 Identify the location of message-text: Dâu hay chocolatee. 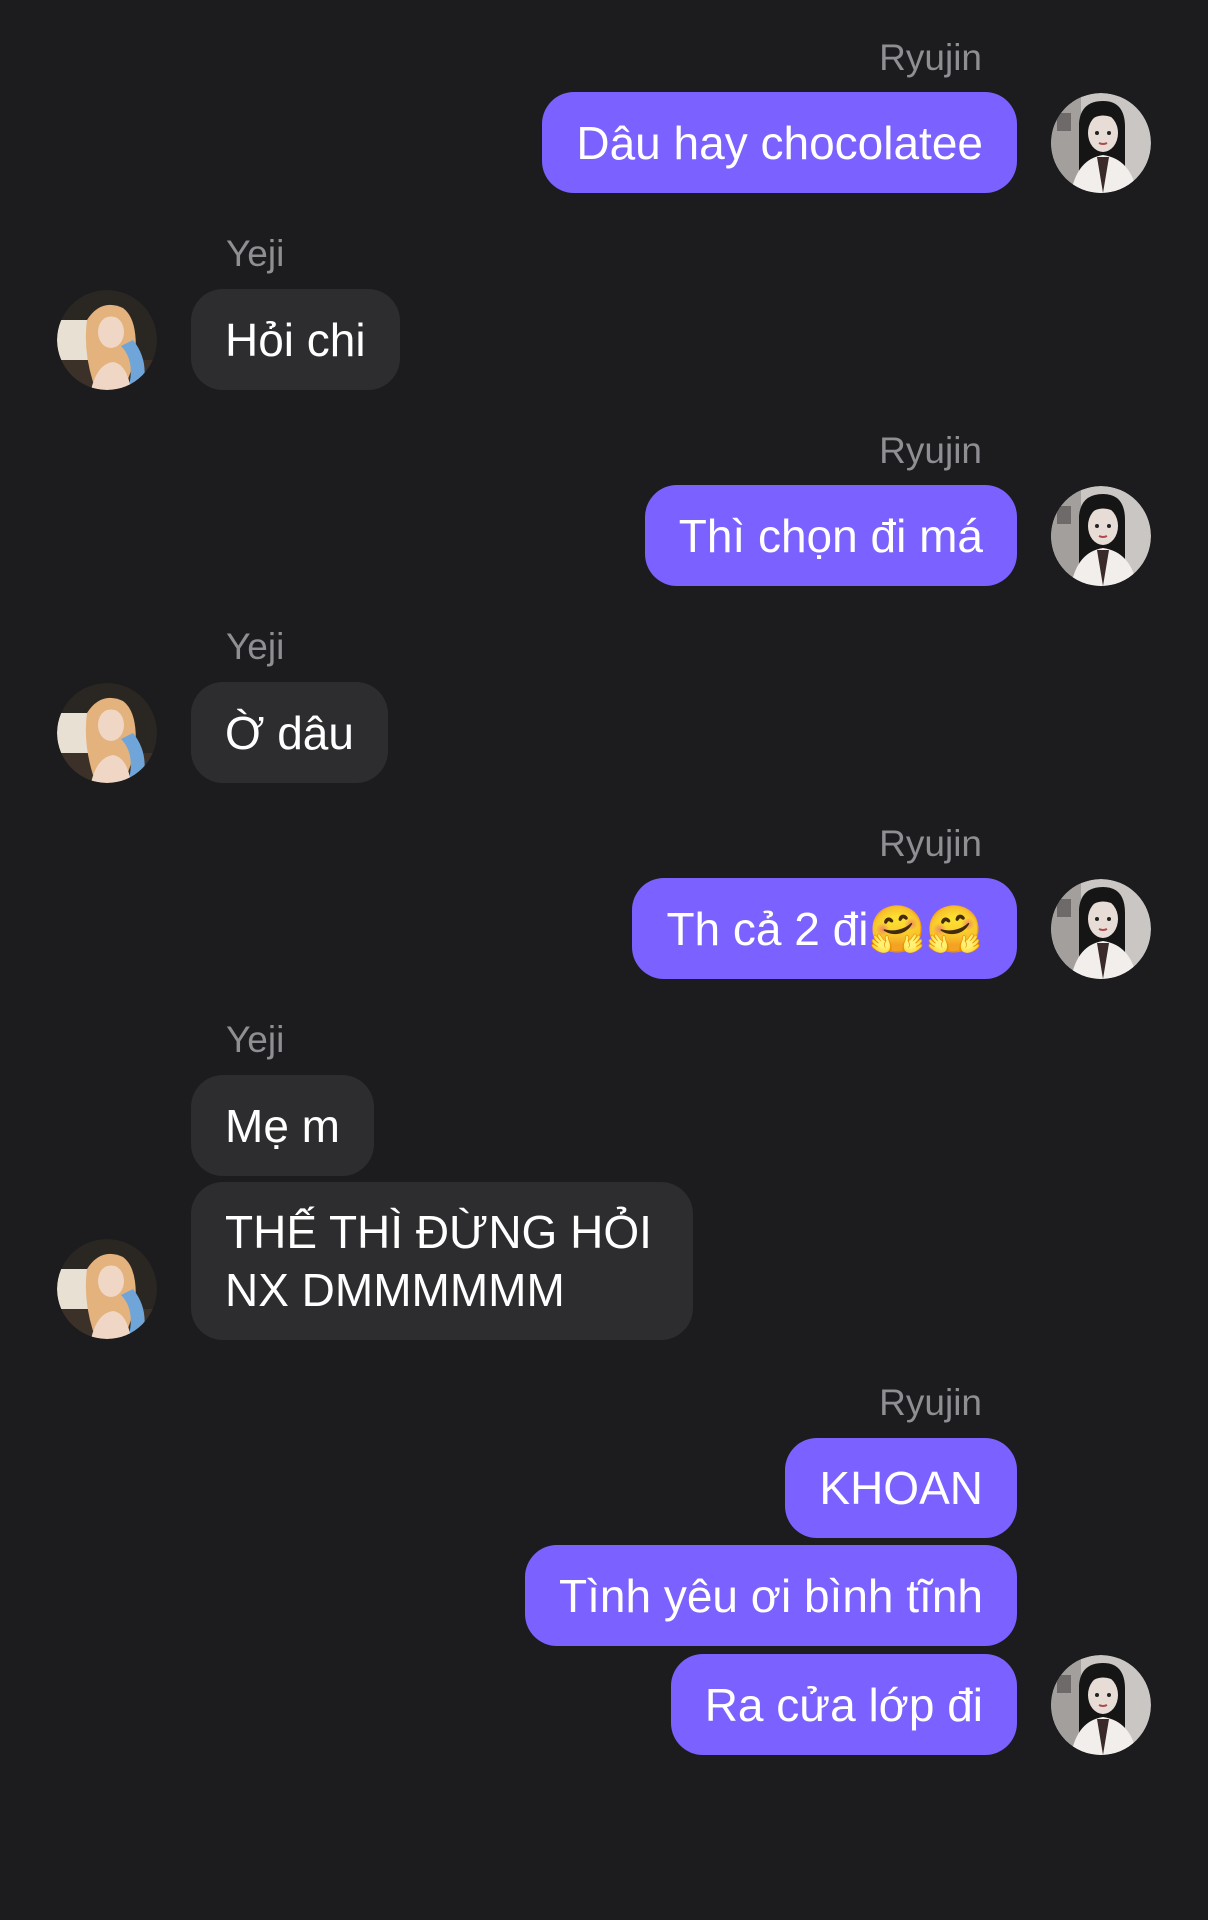
(779, 142).